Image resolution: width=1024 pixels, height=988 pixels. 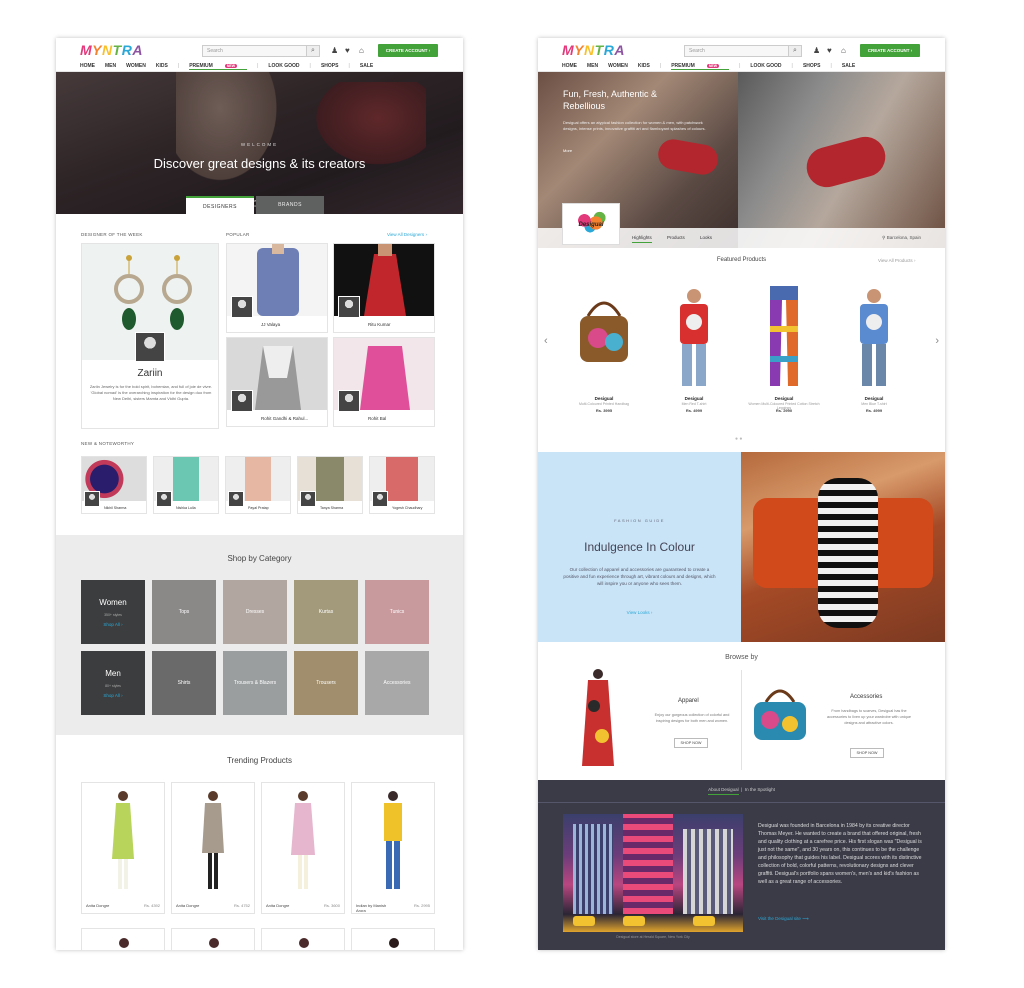 I want to click on tab-about: About Desigual, so click(x=723, y=791).